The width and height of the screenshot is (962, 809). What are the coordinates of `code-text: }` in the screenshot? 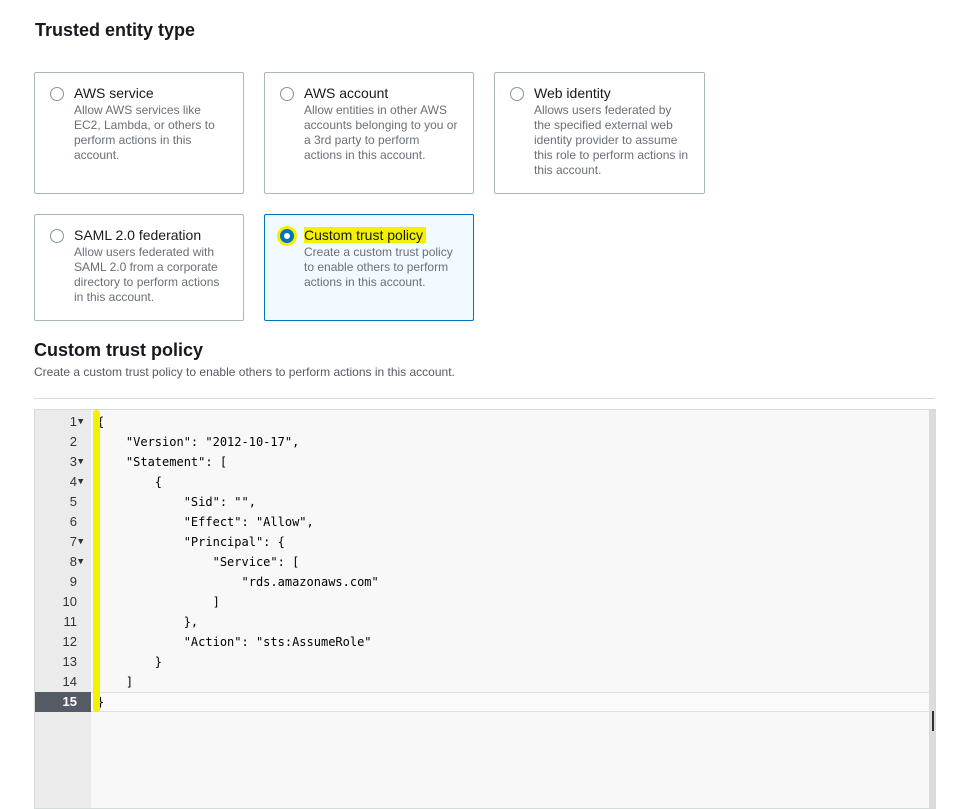 It's located at (130, 662).